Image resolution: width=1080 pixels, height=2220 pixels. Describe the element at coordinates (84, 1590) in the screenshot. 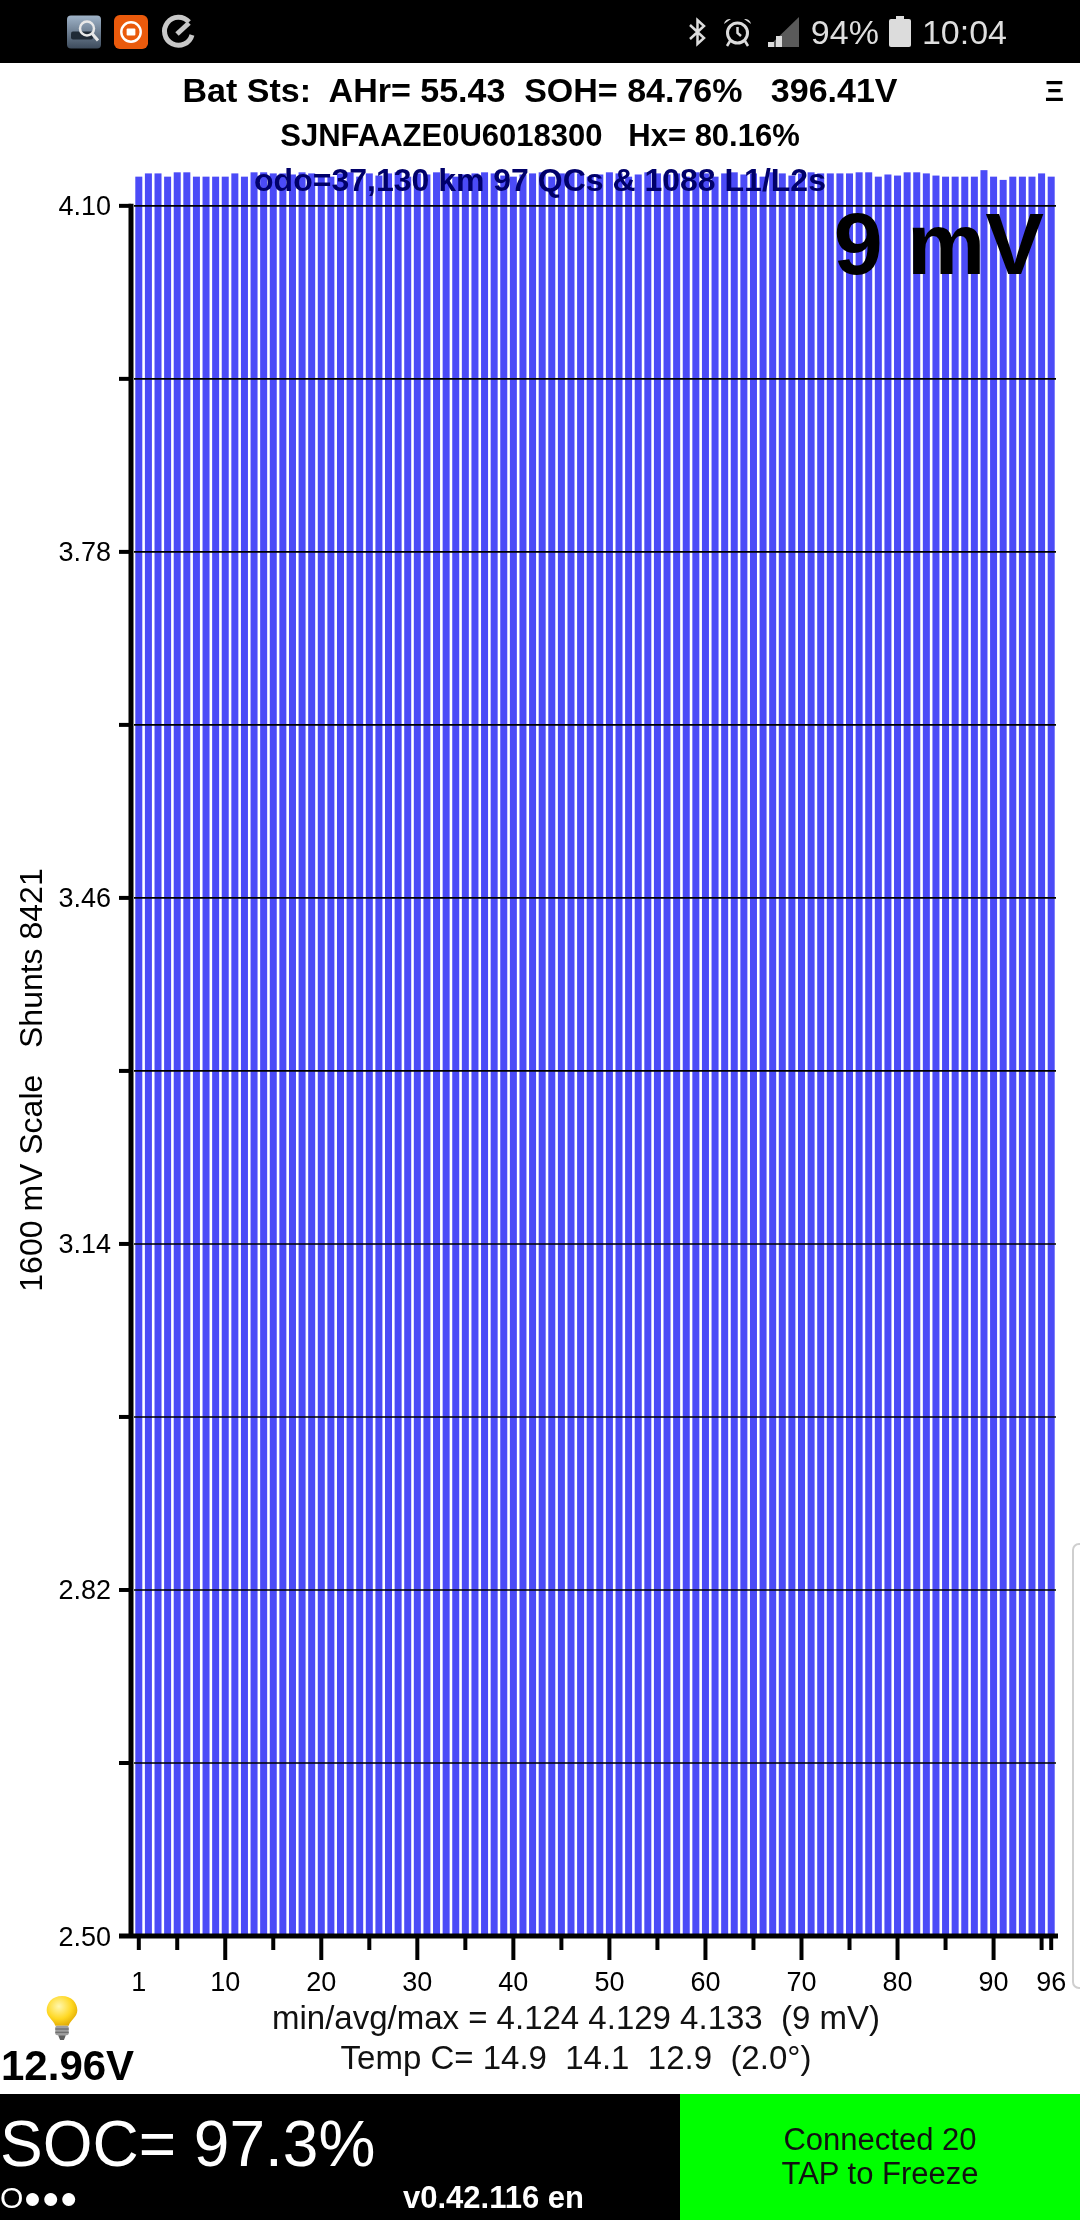

I see `y-tick-label: 2.82` at that location.